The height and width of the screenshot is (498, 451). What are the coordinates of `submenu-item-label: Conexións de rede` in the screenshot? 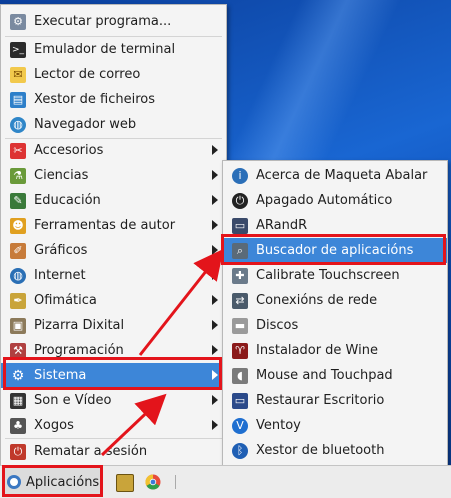 It's located at (317, 300).